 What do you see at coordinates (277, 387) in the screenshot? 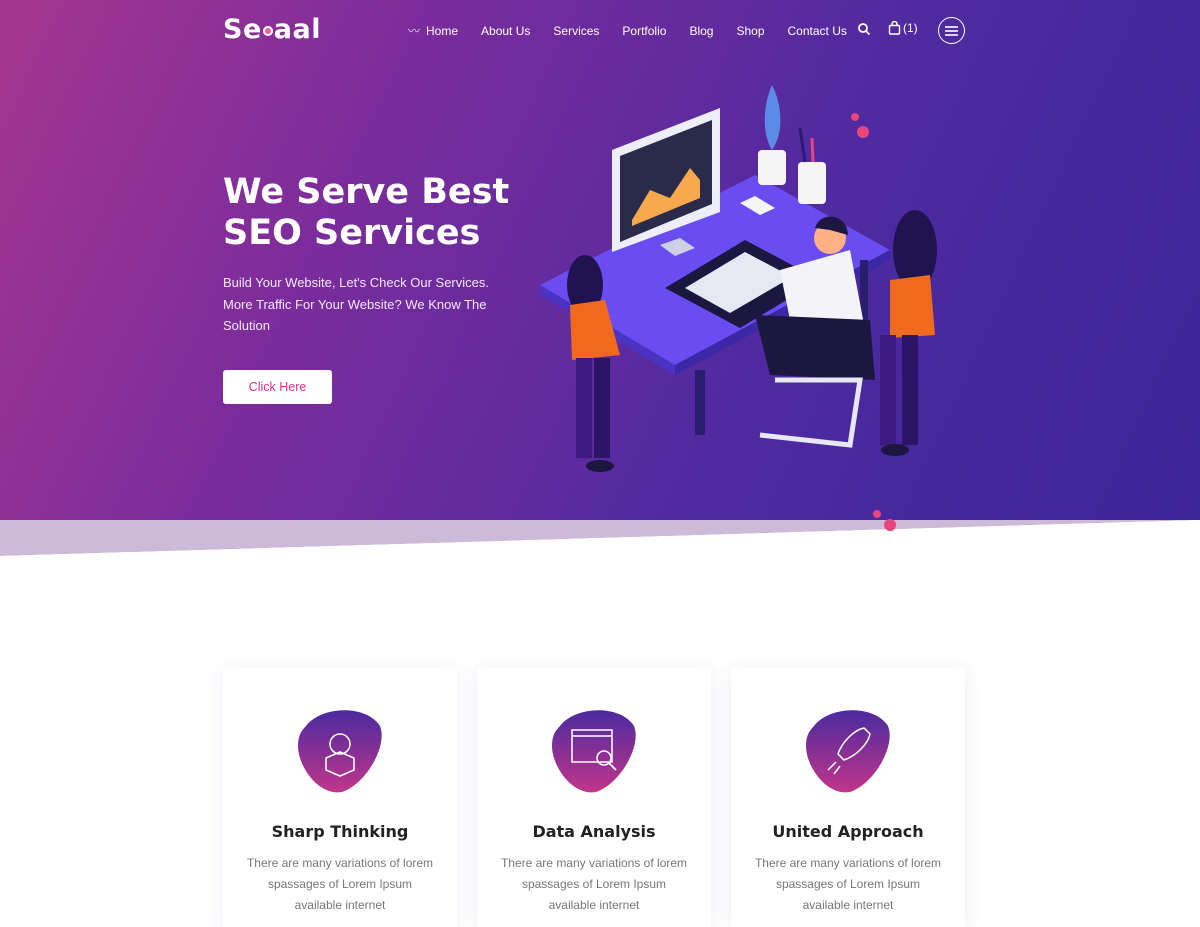
I see `click-here-button: Click Here` at bounding box center [277, 387].